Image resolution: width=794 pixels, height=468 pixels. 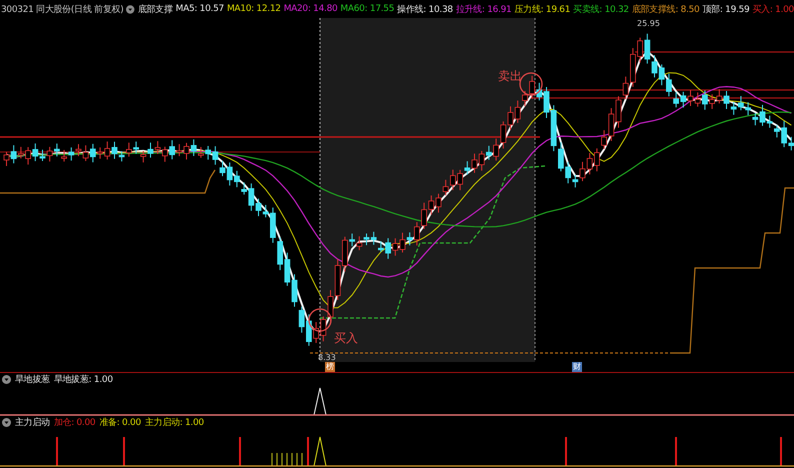 What do you see at coordinates (577, 367) in the screenshot?
I see `event-marker: 财` at bounding box center [577, 367].